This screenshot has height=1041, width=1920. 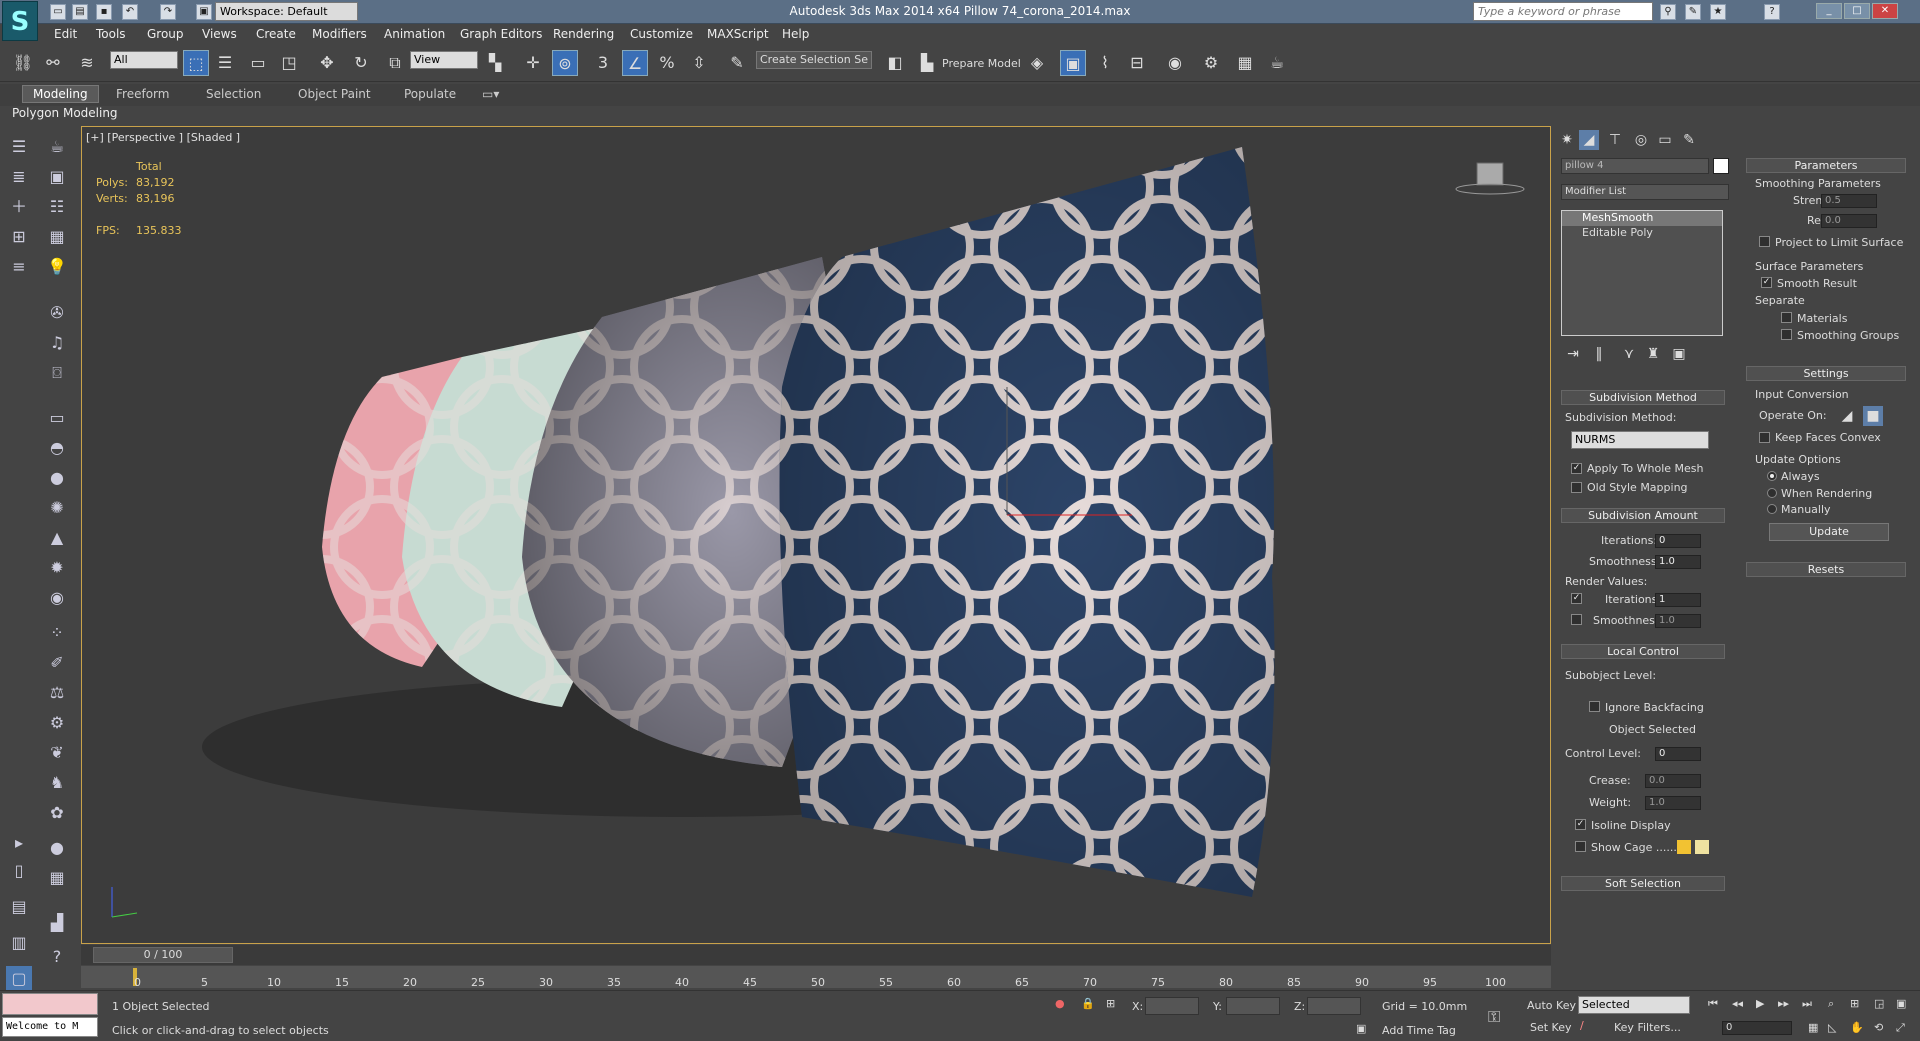 What do you see at coordinates (1678, 621) in the screenshot?
I see `render-smoothness-spinner: 1.0` at bounding box center [1678, 621].